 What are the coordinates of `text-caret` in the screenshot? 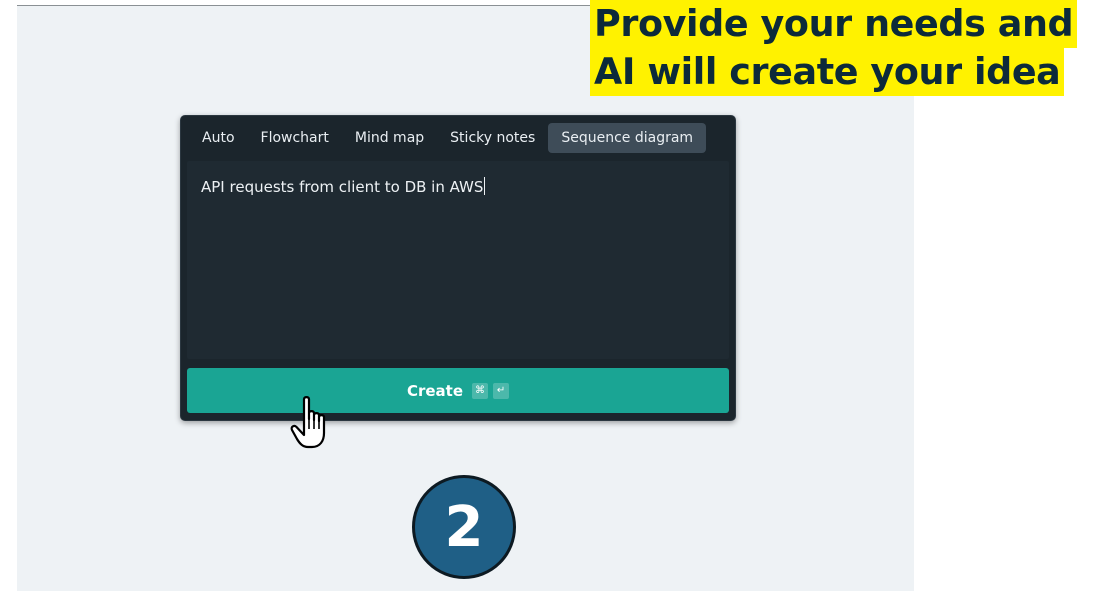 It's located at (485, 186).